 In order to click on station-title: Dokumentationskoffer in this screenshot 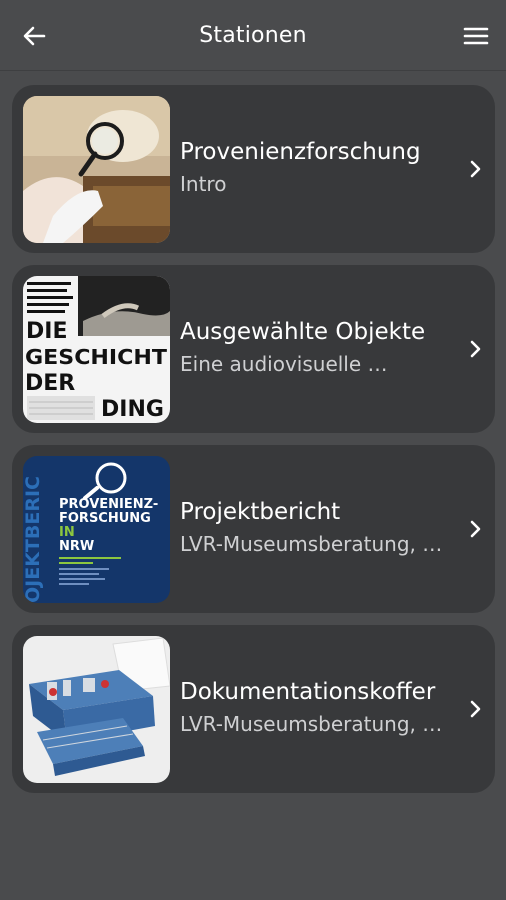, I will do `click(308, 692)`.